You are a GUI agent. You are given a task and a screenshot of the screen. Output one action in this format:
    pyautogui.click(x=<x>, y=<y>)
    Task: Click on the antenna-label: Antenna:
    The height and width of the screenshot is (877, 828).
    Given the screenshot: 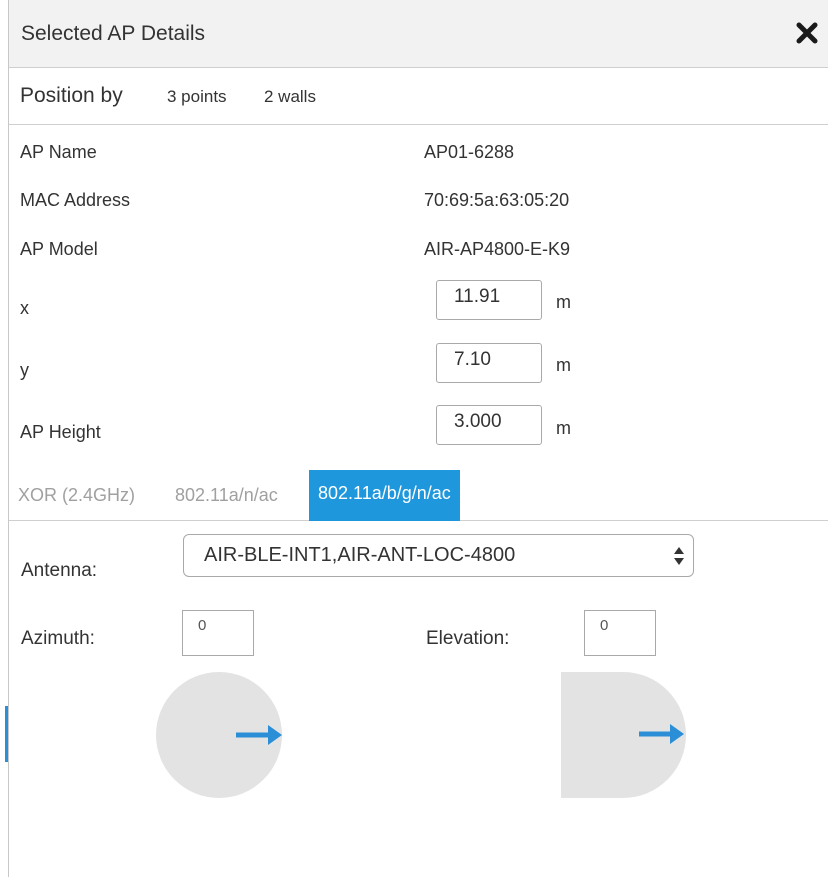 What is the action you would take?
    pyautogui.click(x=59, y=570)
    